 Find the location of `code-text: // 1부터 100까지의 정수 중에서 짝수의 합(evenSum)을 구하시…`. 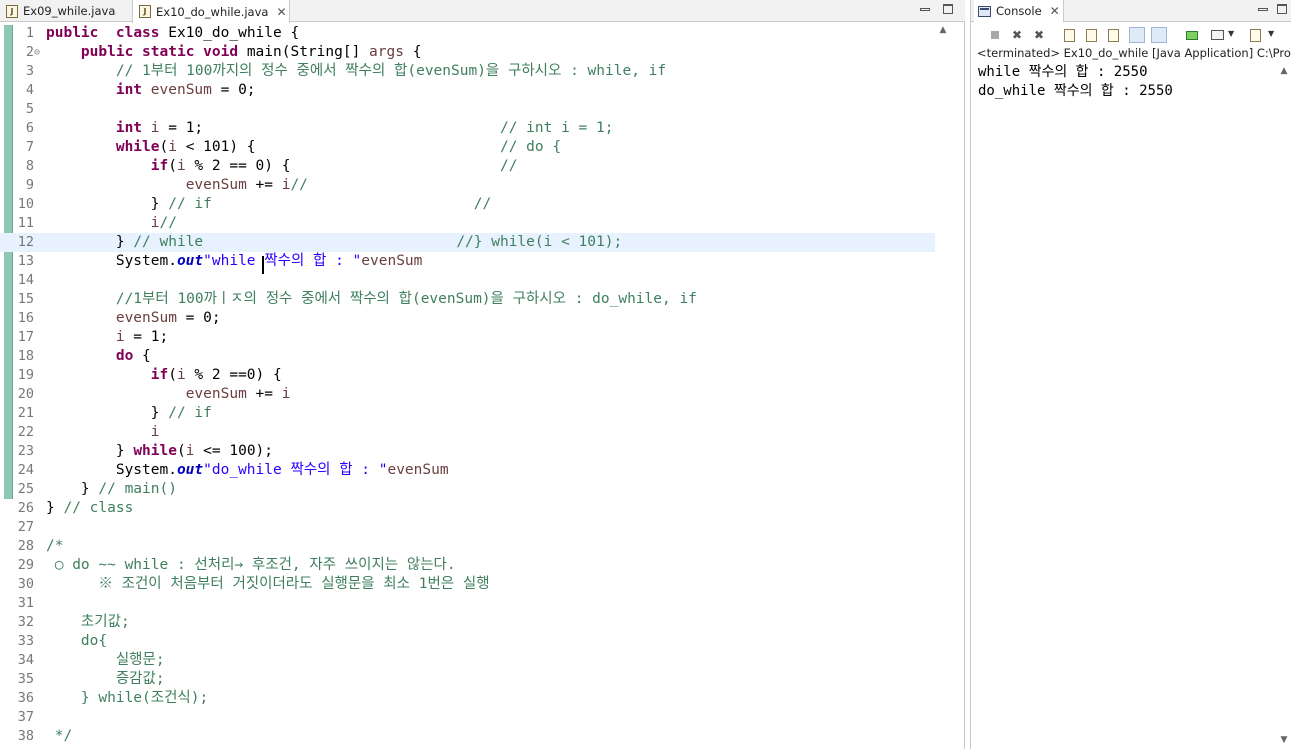

code-text: // 1부터 100까지의 정수 중에서 짝수의 합(evenSum)을 구하시… is located at coordinates (391, 71).